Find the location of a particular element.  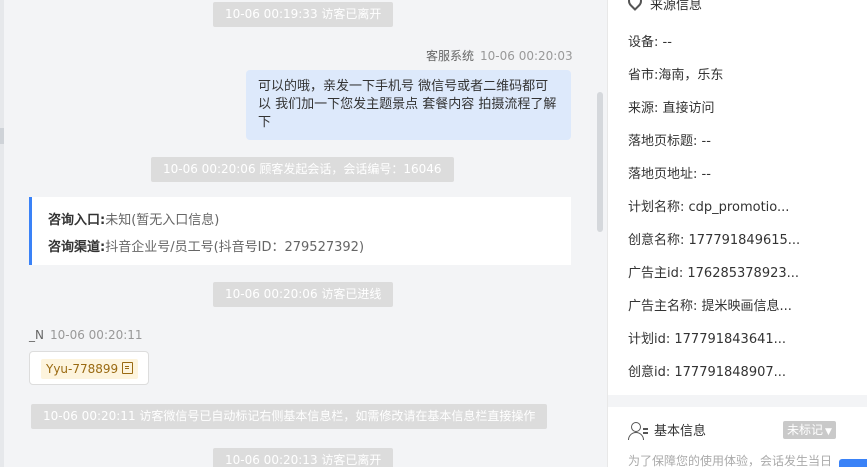

system-message-visitor-left-2: 10-06 00:20:13 访客已离开 is located at coordinates (303, 457).